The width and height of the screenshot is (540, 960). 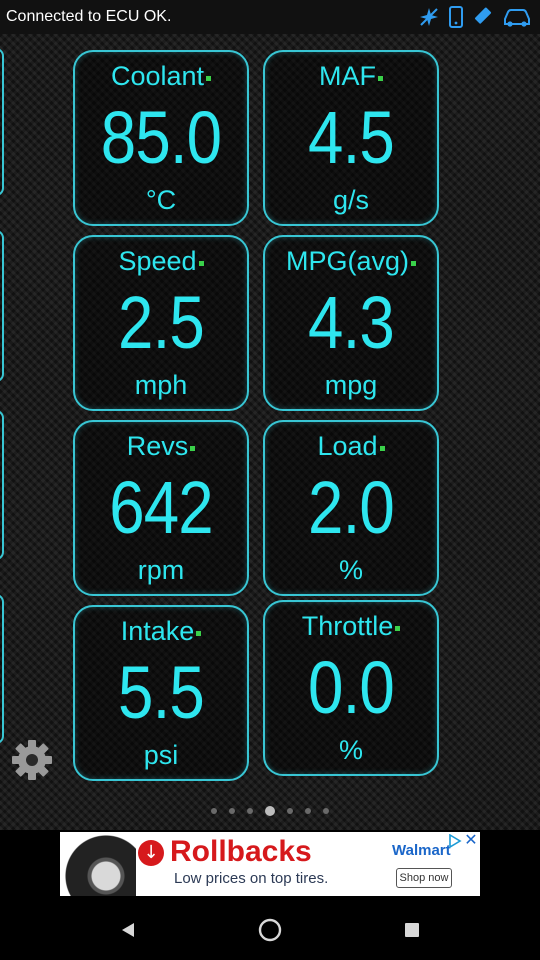 What do you see at coordinates (424, 878) in the screenshot?
I see `shop-now-button: Shop now` at bounding box center [424, 878].